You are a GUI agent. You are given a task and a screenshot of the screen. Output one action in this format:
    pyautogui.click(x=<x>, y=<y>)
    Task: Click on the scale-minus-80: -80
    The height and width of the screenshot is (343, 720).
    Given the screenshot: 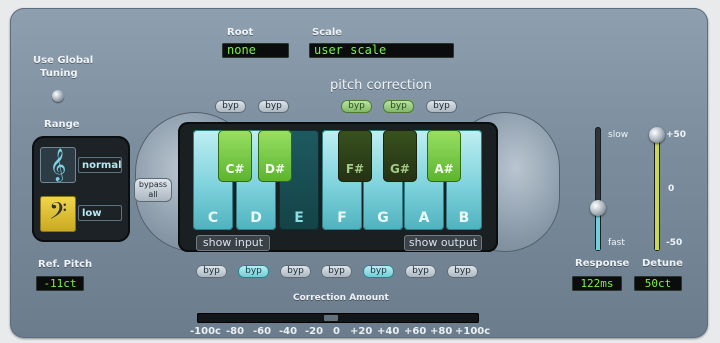 What is the action you would take?
    pyautogui.click(x=235, y=331)
    